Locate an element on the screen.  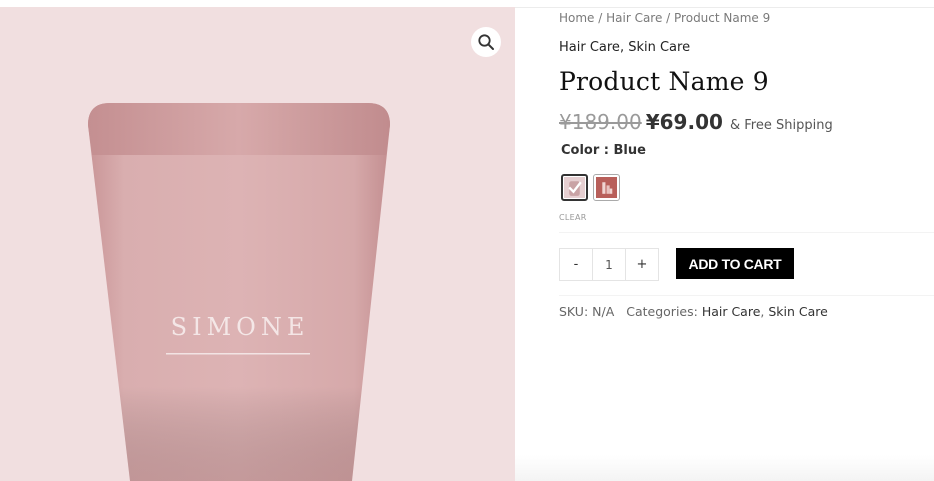
search-icon is located at coordinates (486, 42).